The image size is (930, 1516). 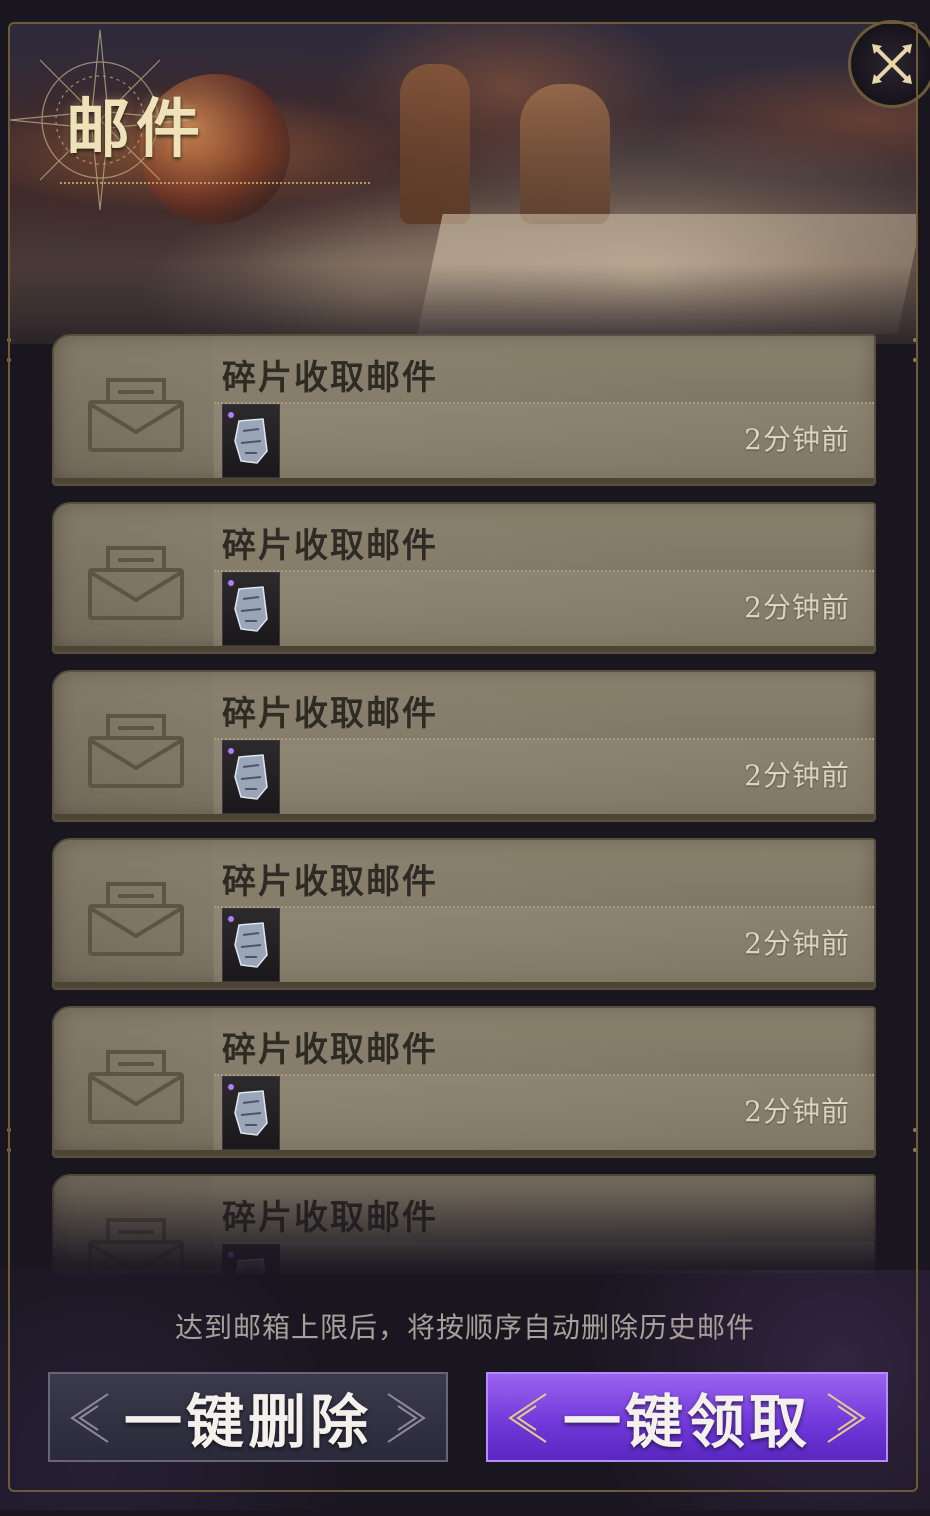 What do you see at coordinates (686, 1422) in the screenshot?
I see `claim-all-label: 一键领取` at bounding box center [686, 1422].